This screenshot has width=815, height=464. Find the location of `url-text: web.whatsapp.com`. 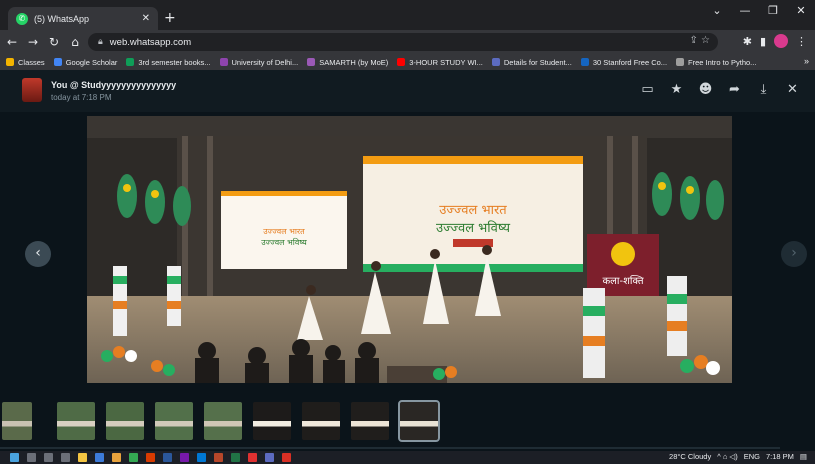

url-text: web.whatsapp.com is located at coordinates (150, 42).